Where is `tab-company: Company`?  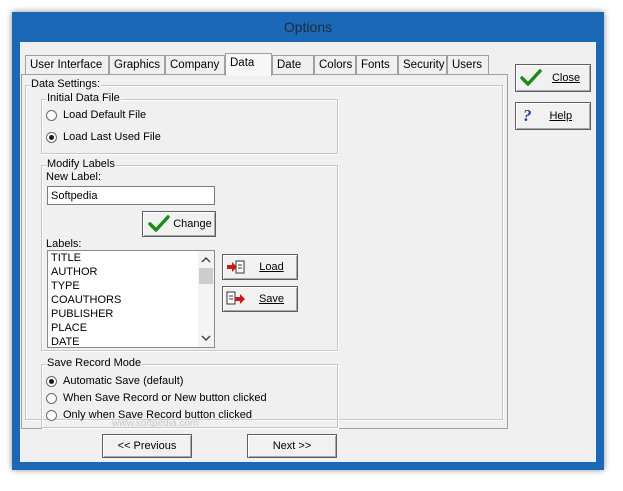
tab-company: Company is located at coordinates (195, 64).